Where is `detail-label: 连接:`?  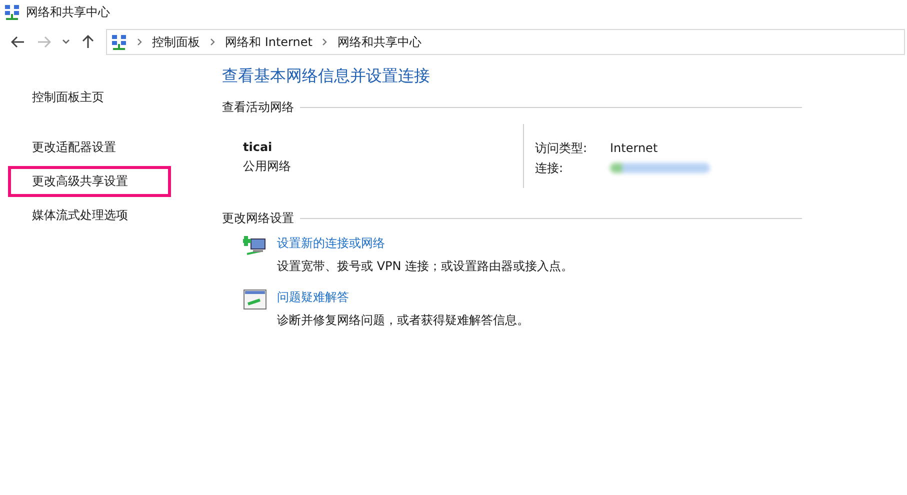 detail-label: 连接: is located at coordinates (549, 168).